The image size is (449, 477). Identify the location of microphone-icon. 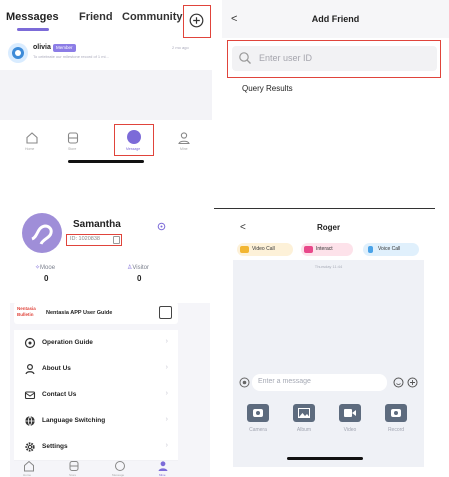
(370, 249).